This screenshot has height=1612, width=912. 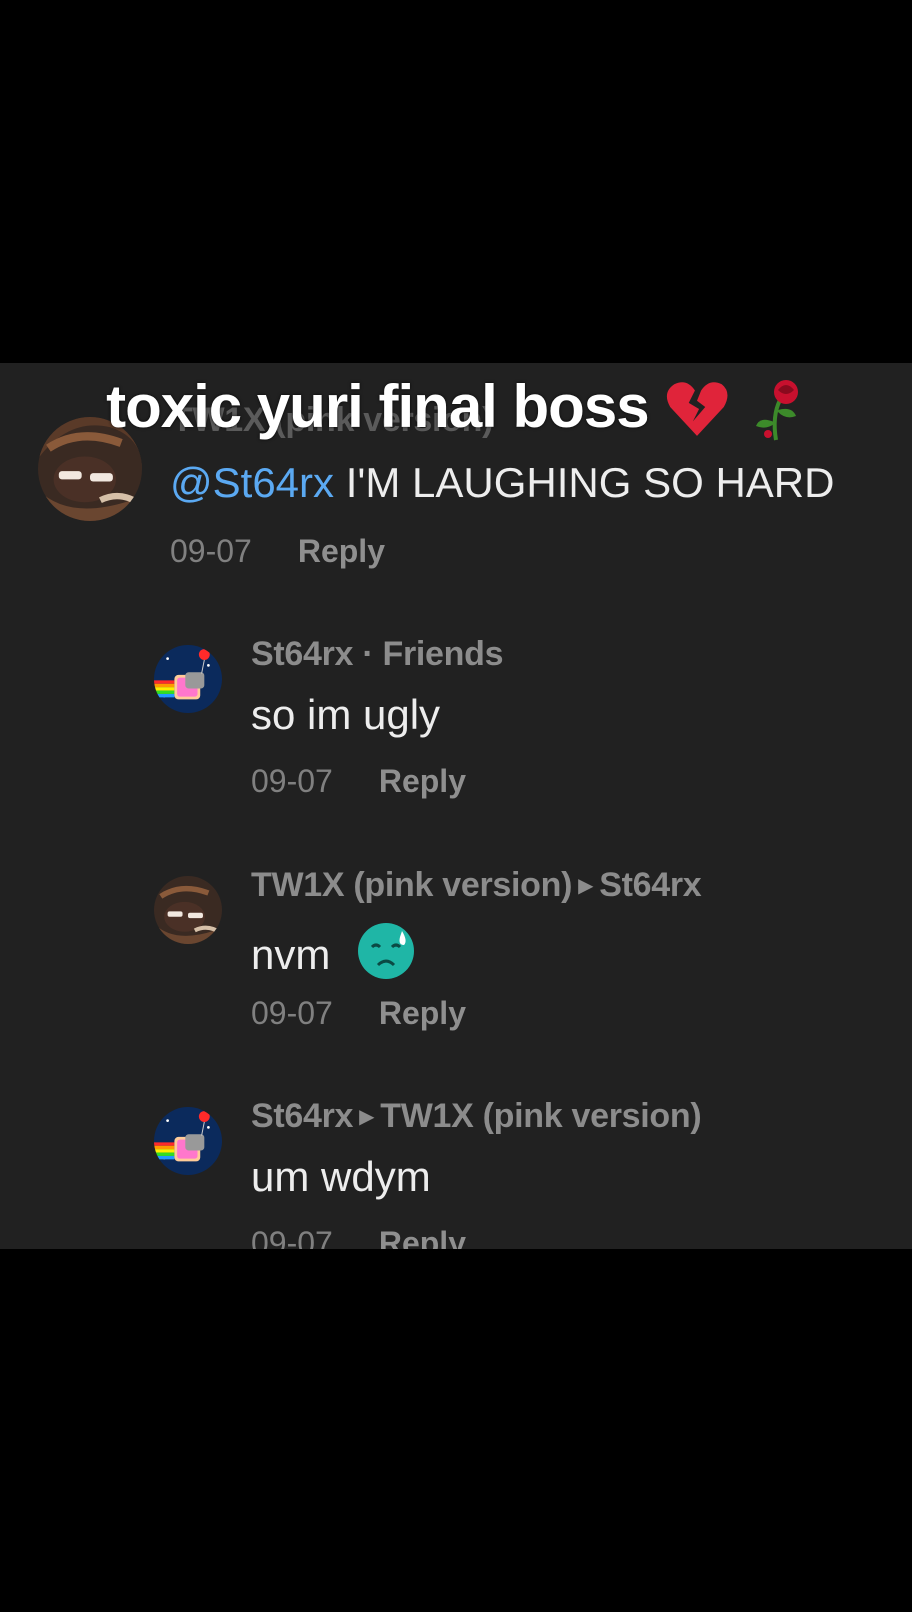 I want to click on comment-date: 09-07, so click(x=211, y=551).